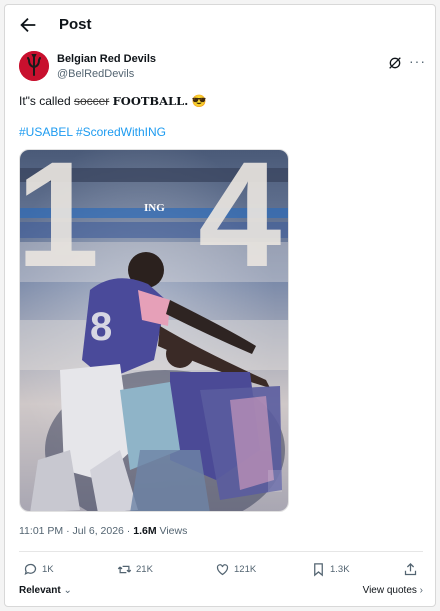 Image resolution: width=440 pixels, height=611 pixels. What do you see at coordinates (154, 208) in the screenshot?
I see `sponsor-label: ING` at bounding box center [154, 208].